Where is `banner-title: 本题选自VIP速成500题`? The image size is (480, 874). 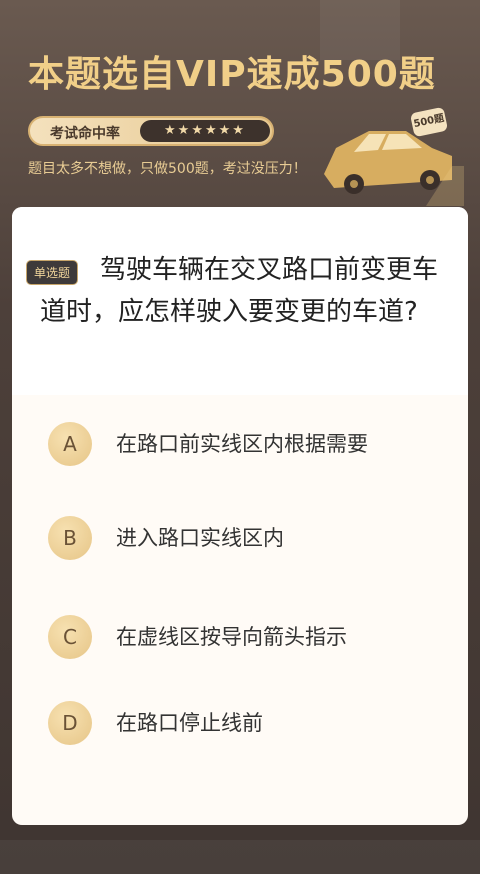 banner-title: 本题选自VIP速成500题 is located at coordinates (232, 74).